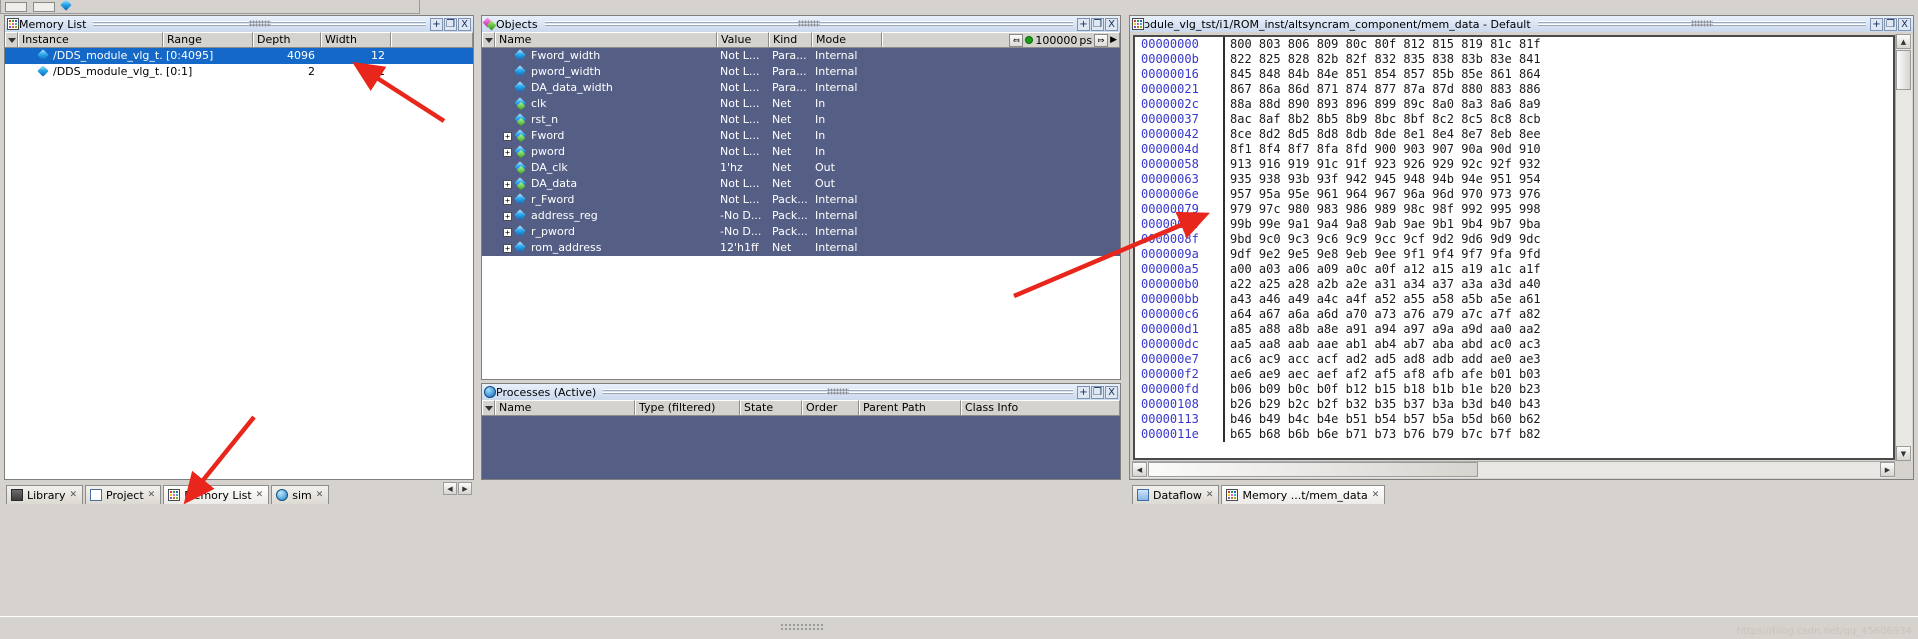 This screenshot has height=639, width=1918. Describe the element at coordinates (771, 407) in the screenshot. I see `column-header-state: State` at that location.